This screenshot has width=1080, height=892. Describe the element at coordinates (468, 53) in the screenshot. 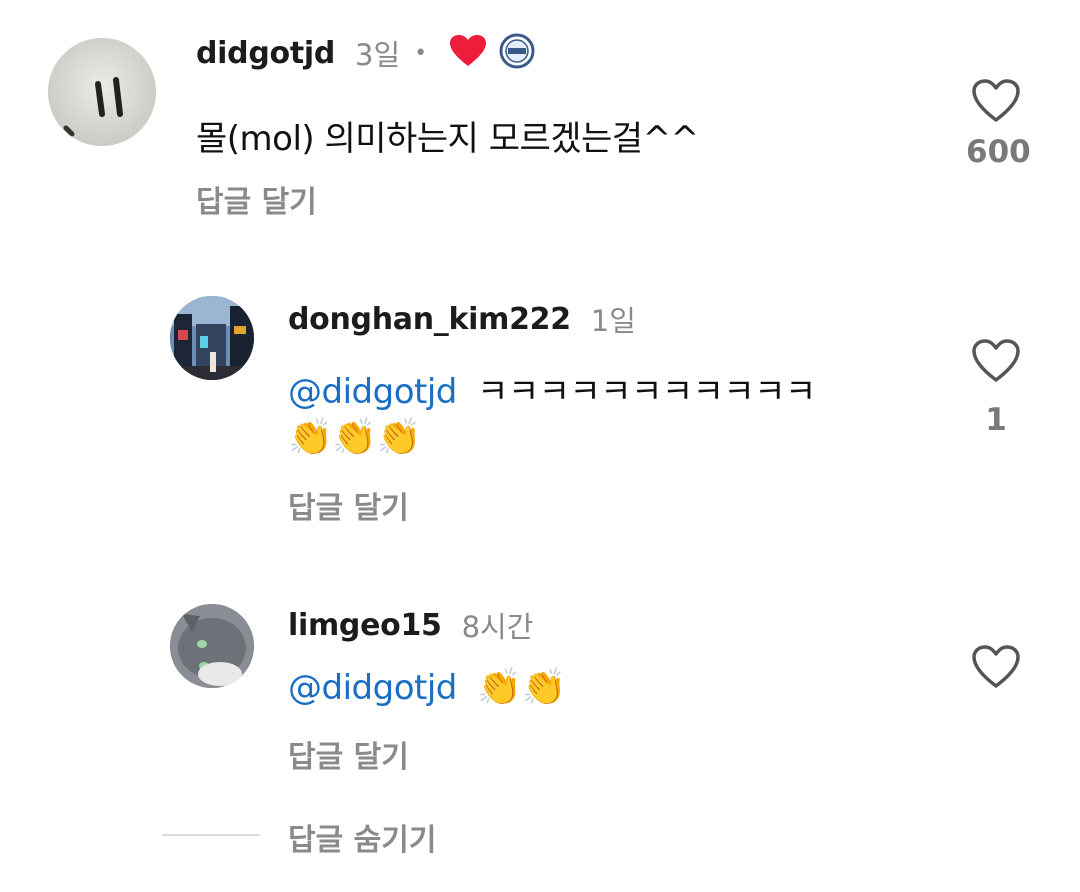

I see `heart-badge-icon` at that location.